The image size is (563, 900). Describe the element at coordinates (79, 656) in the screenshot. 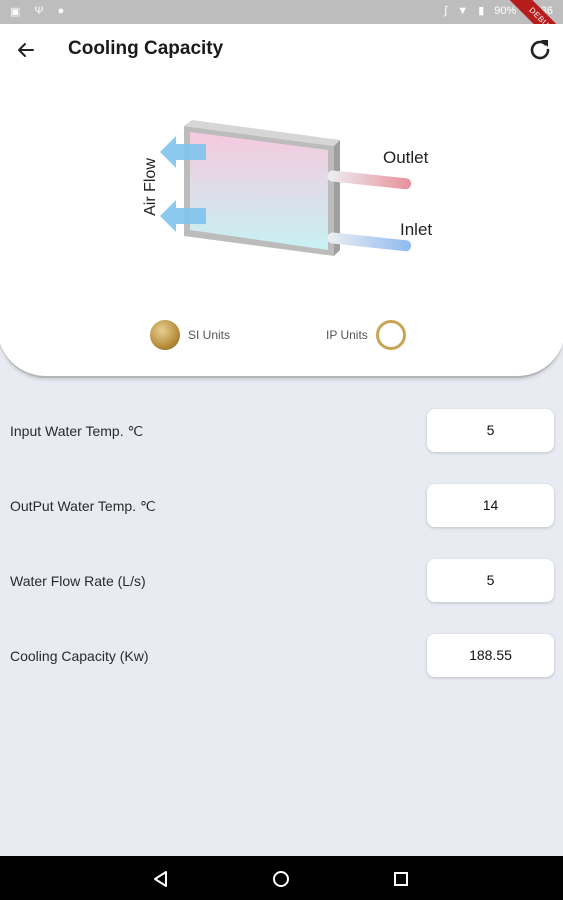

I see `cooling-capacity-label: Cooling Capacity (Kw)` at that location.